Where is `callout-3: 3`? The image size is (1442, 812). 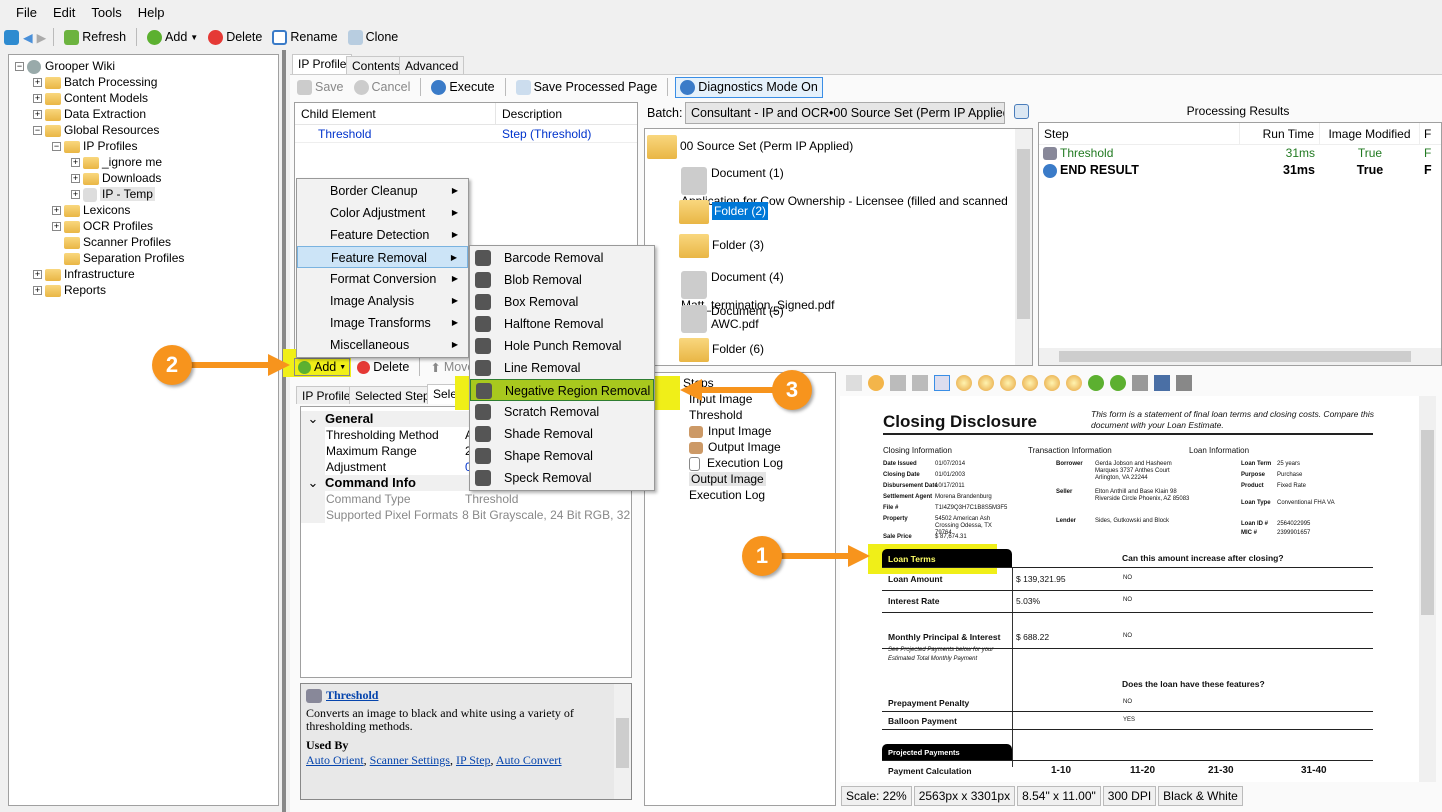
callout-3: 3 is located at coordinates (792, 390).